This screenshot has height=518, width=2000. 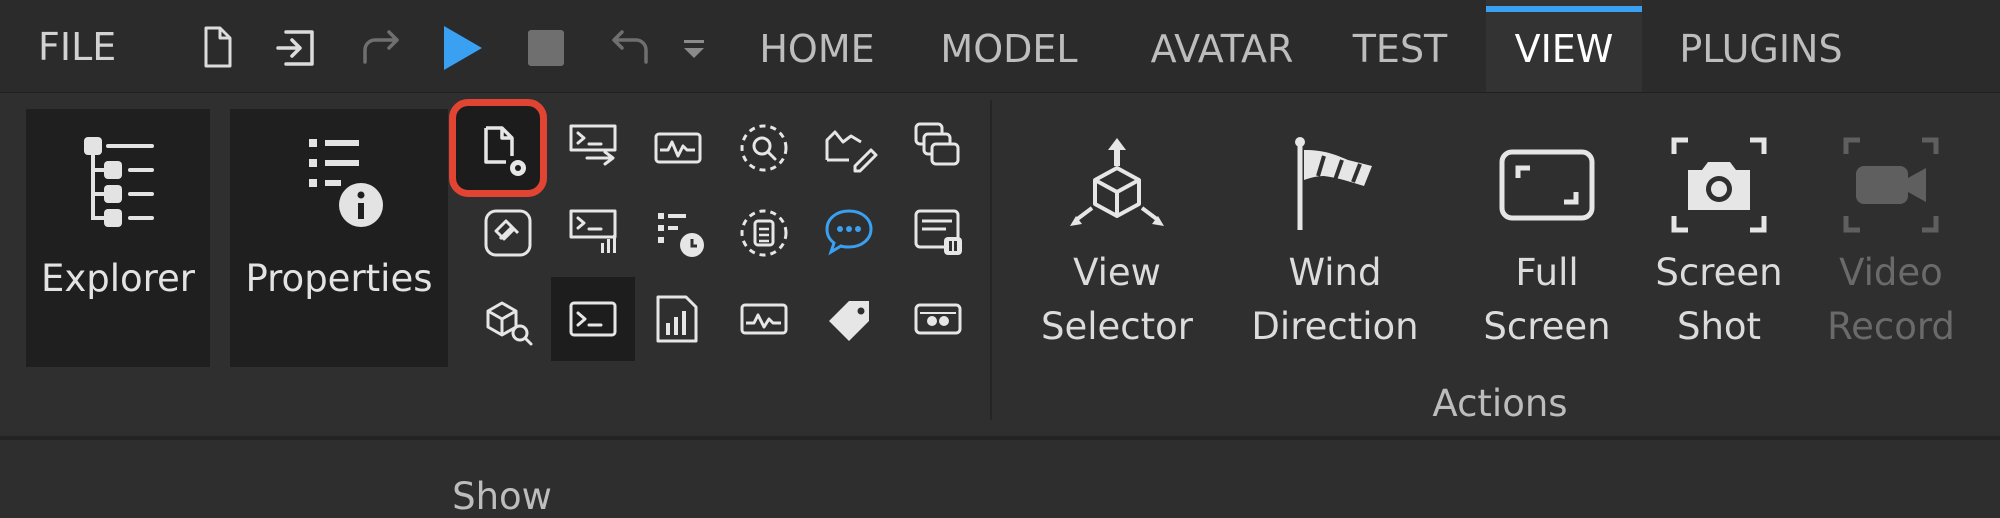 What do you see at coordinates (1117, 299) in the screenshot?
I see `view-selector-label: View Selector` at bounding box center [1117, 299].